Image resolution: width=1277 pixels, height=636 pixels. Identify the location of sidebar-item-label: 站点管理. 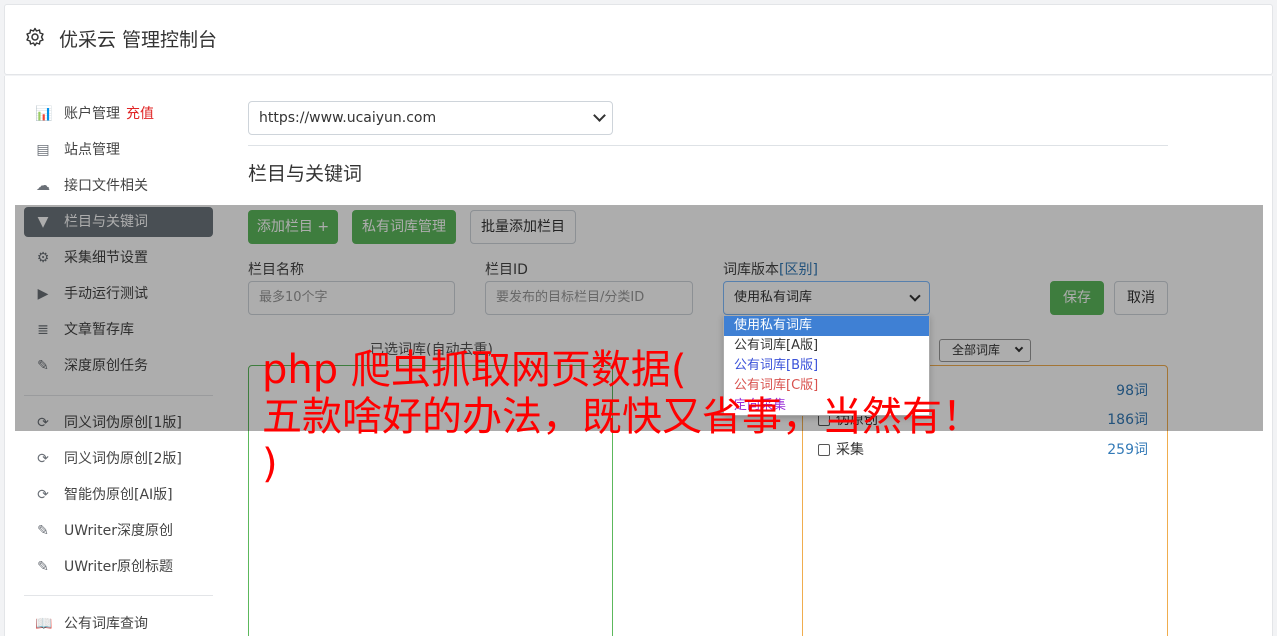
(92, 150).